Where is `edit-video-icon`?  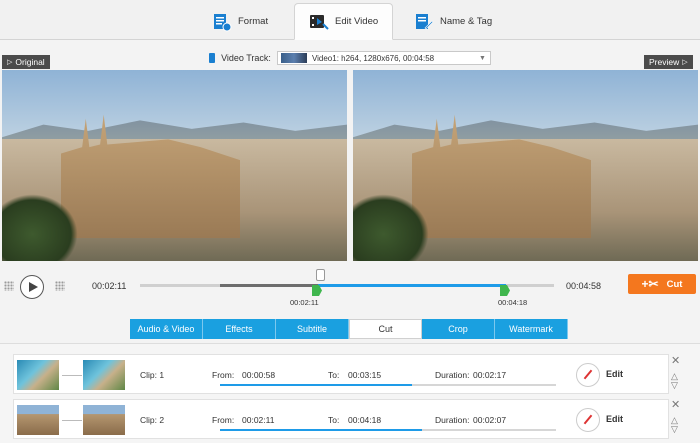 edit-video-icon is located at coordinates (319, 22).